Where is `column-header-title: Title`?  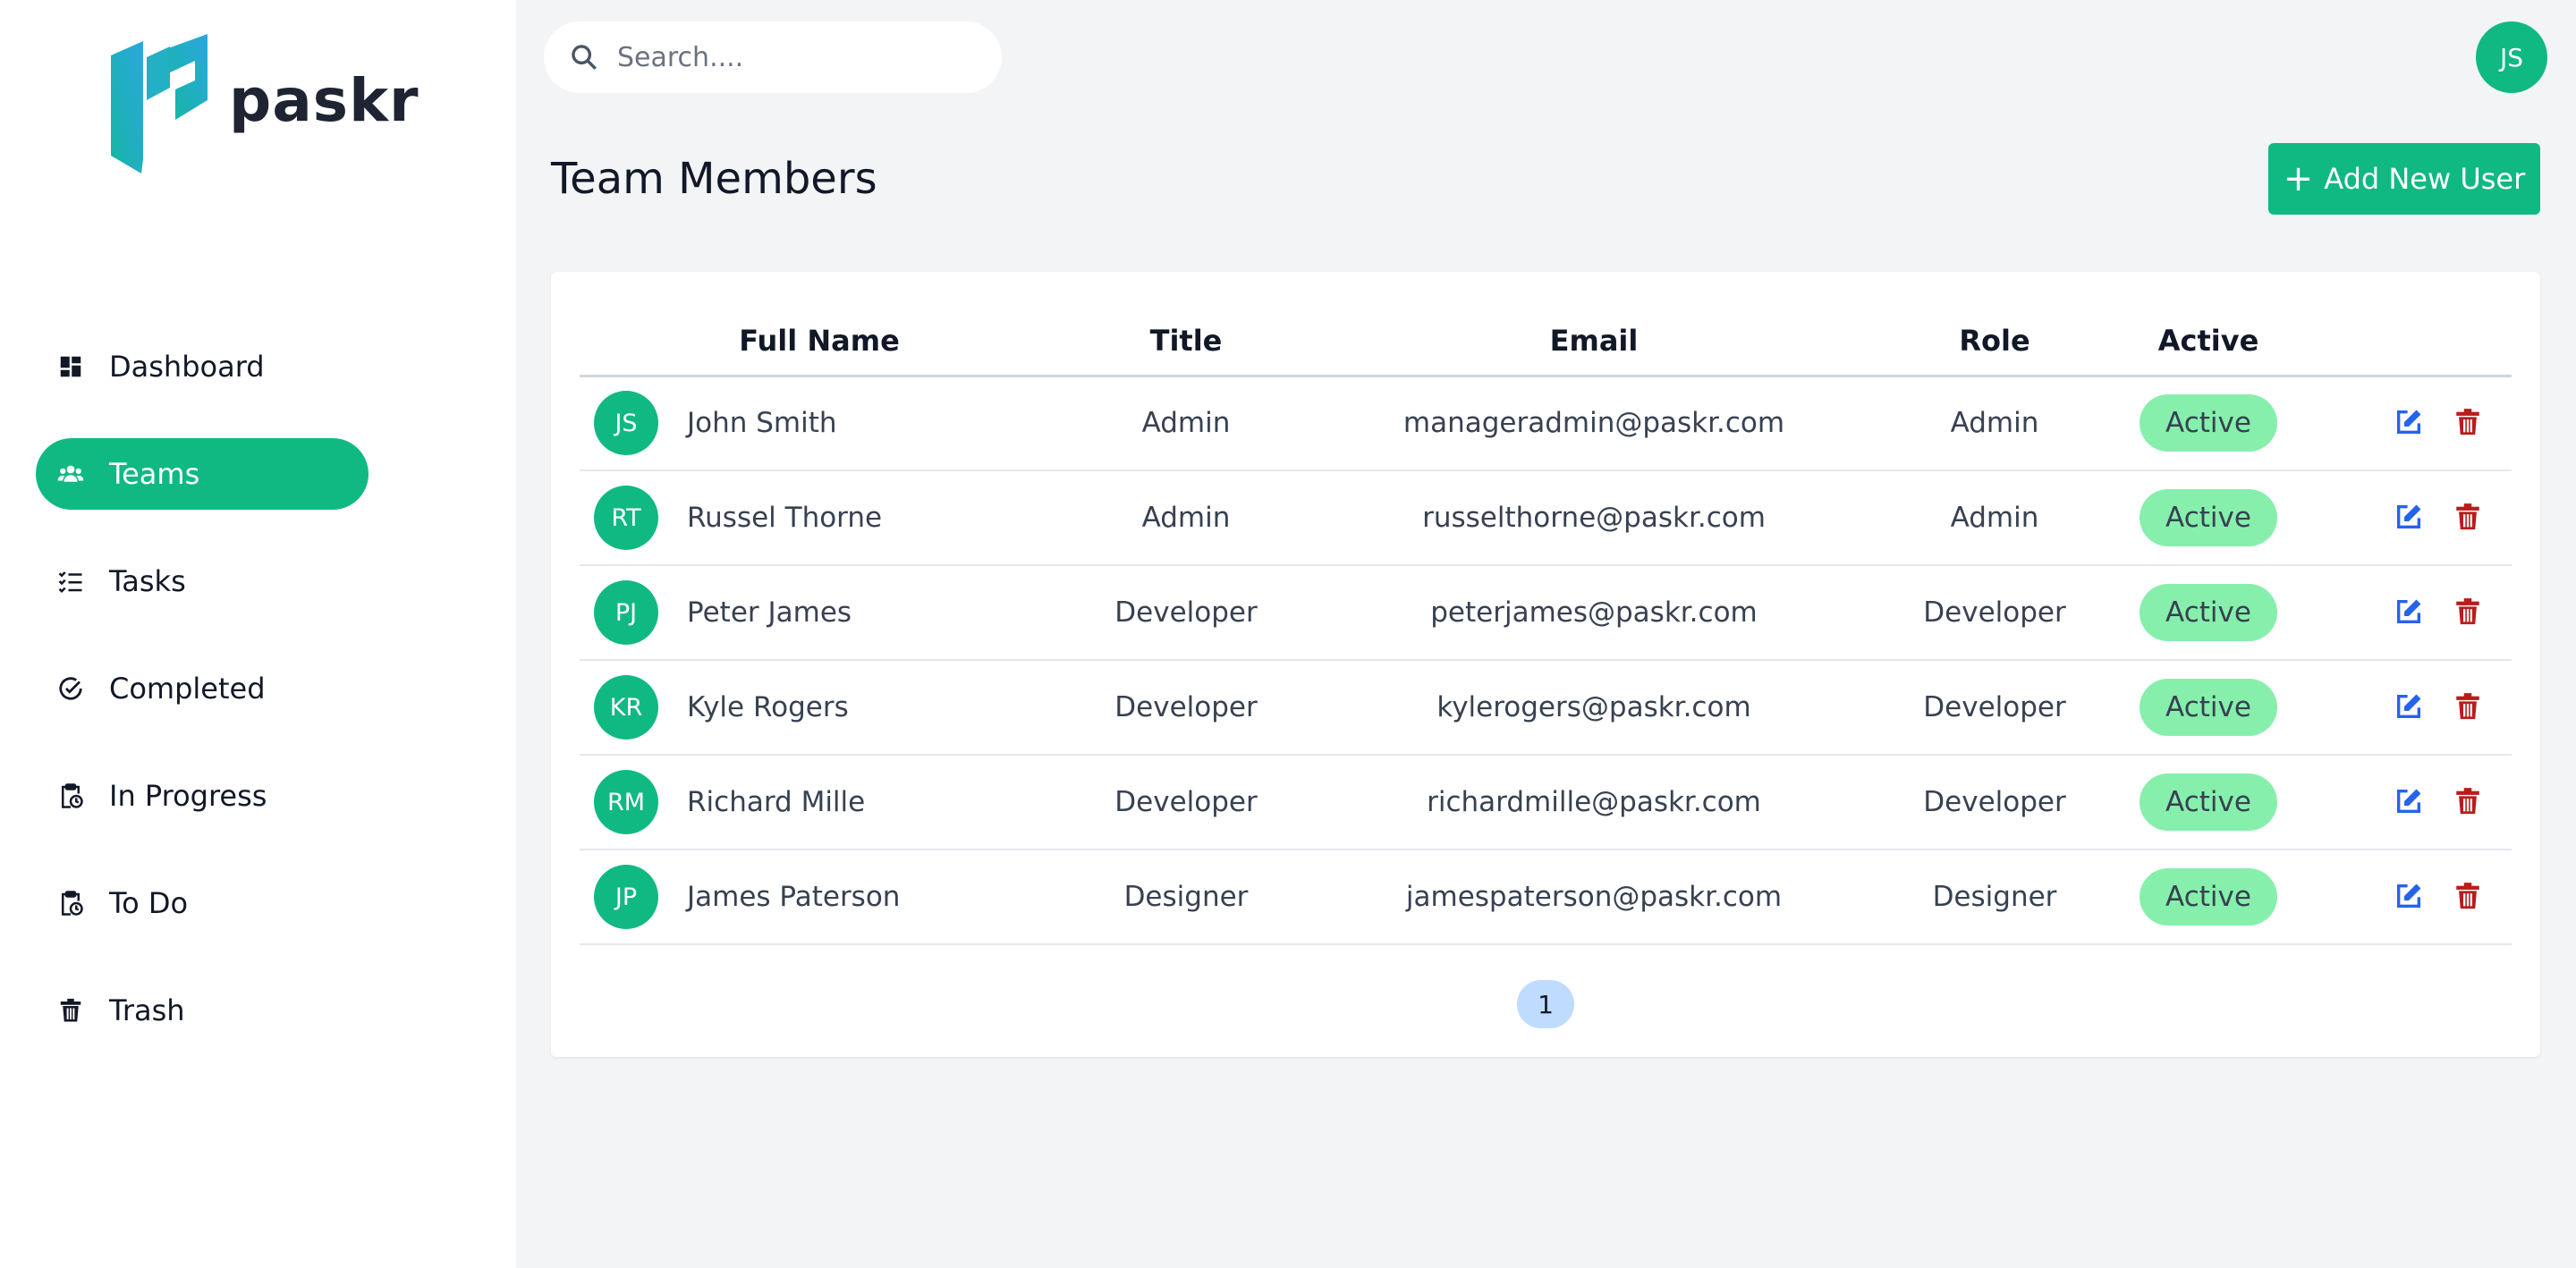 column-header-title: Title is located at coordinates (1186, 342).